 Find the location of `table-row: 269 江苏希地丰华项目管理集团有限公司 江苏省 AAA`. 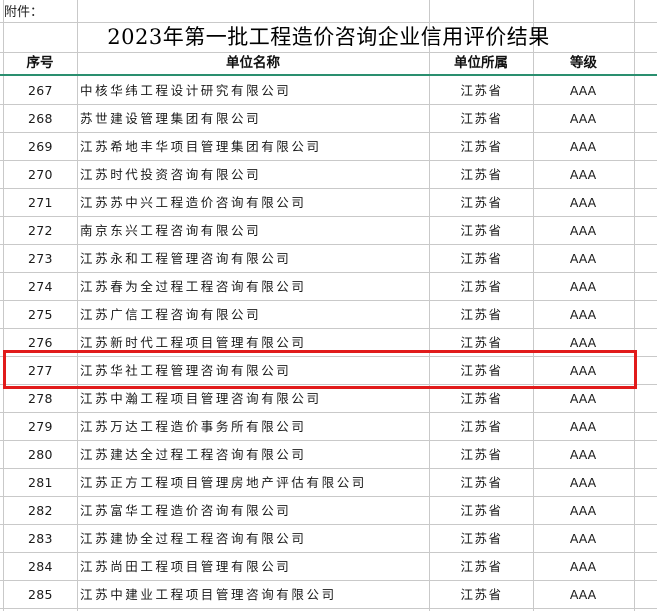

table-row: 269 江苏希地丰华项目管理集团有限公司 江苏省 AAA is located at coordinates (328, 147).